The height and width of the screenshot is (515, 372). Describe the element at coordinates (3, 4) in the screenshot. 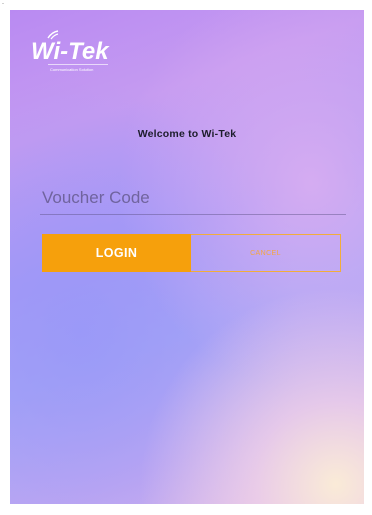

I see `corner-mark: -` at that location.